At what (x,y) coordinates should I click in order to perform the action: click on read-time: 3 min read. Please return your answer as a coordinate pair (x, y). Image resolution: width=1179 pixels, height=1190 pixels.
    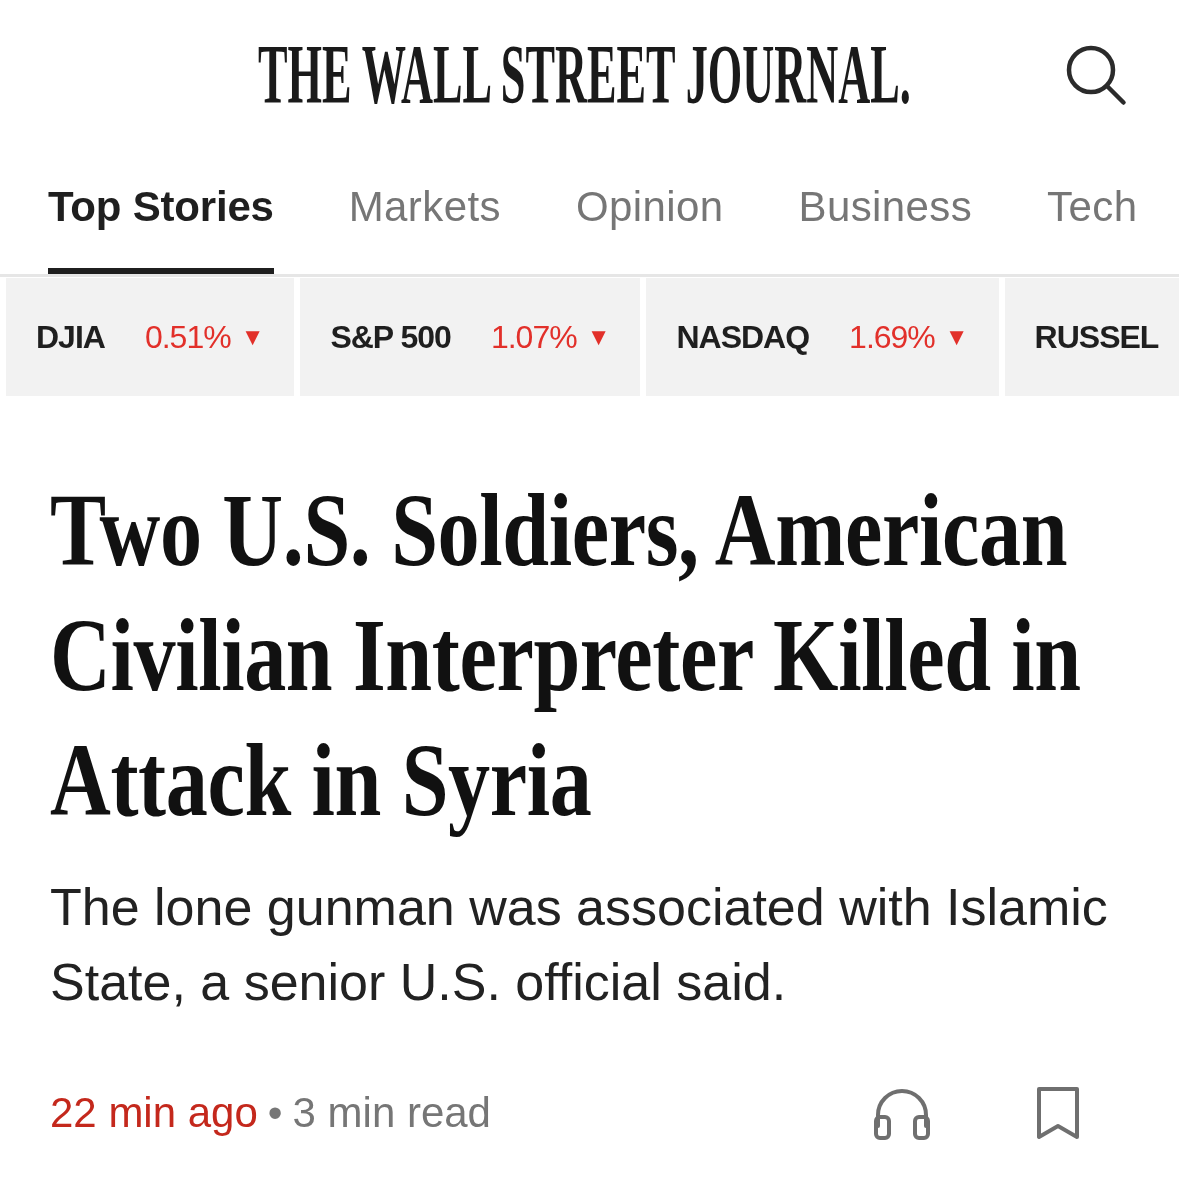
    Looking at the image, I should click on (391, 1113).